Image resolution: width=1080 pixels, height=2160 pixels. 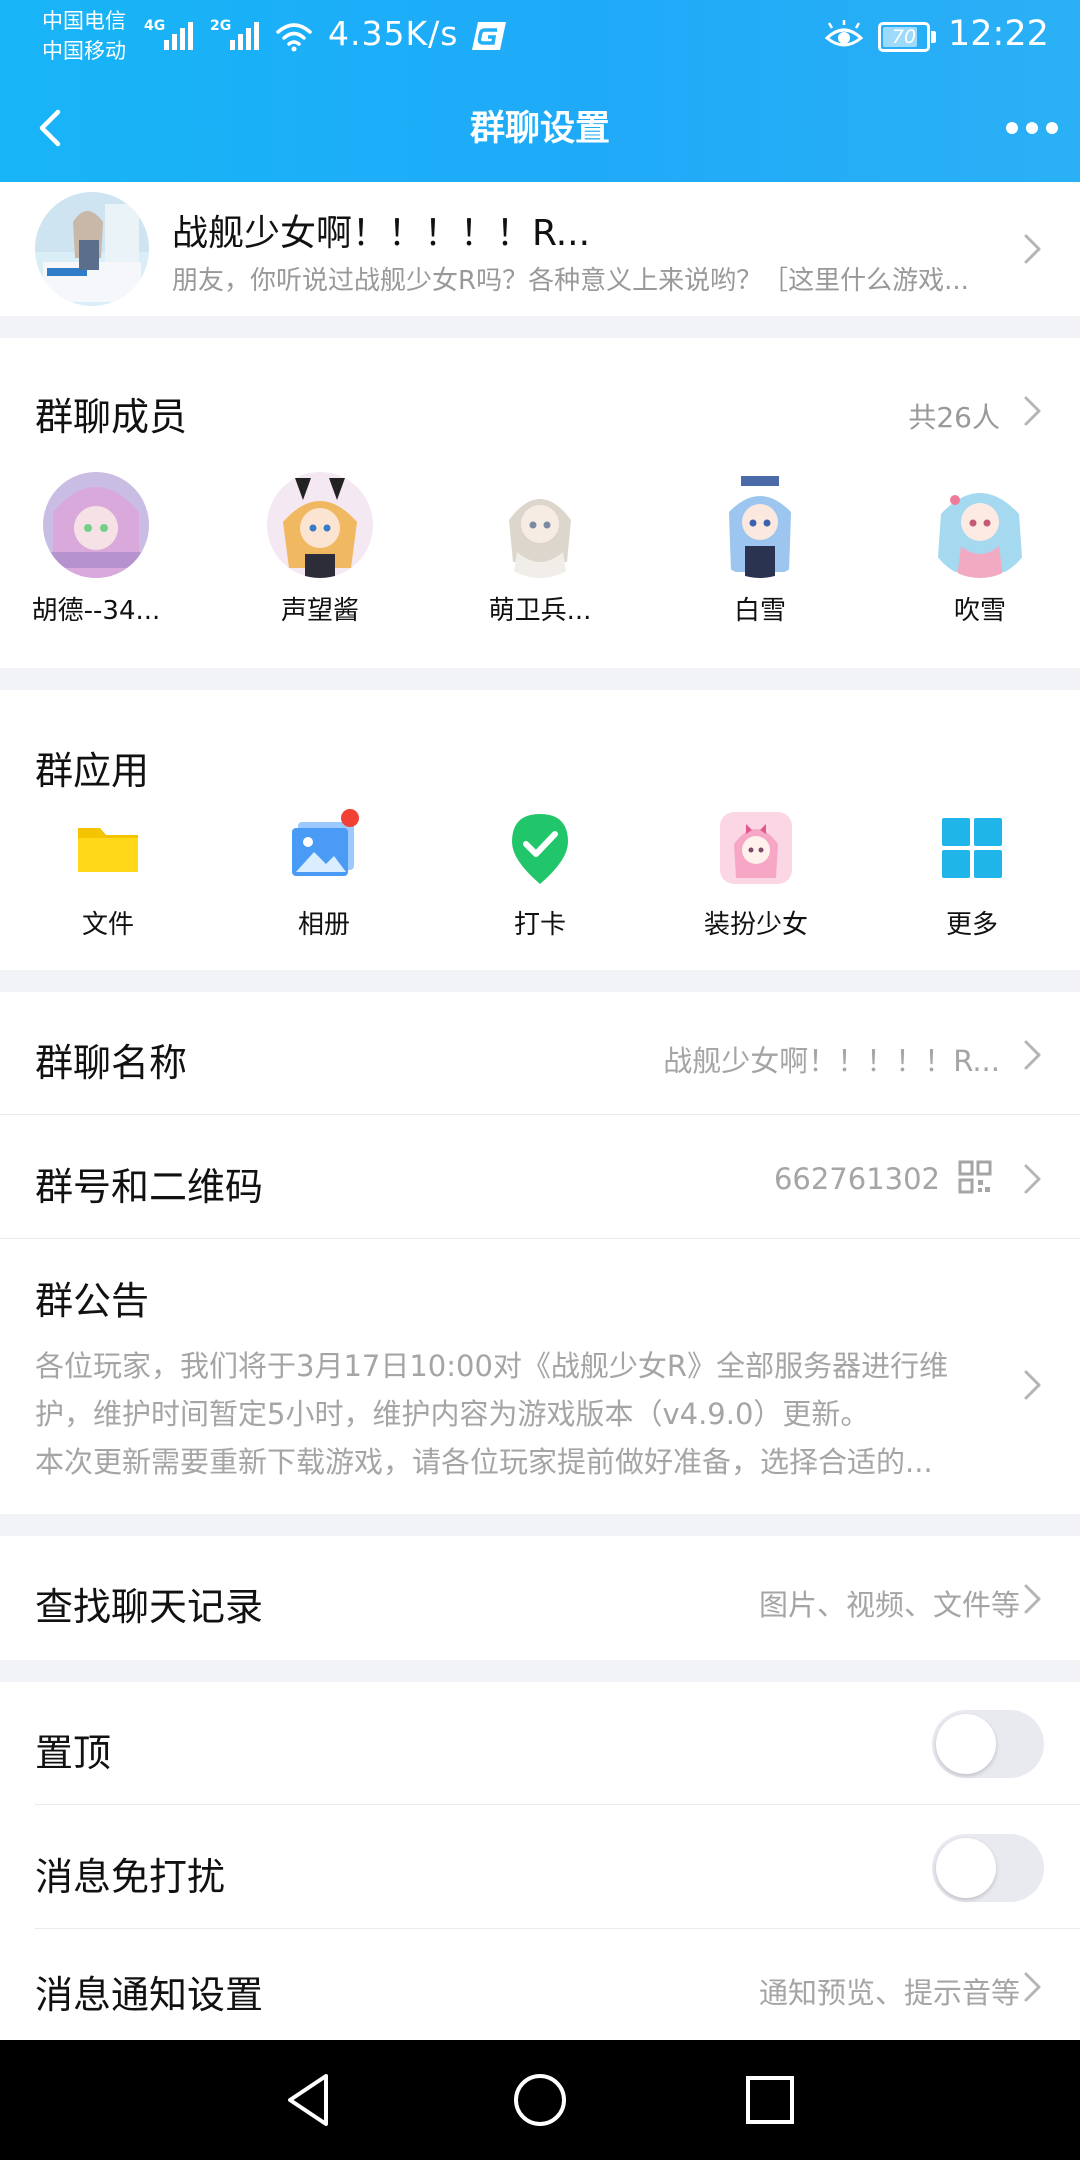 I want to click on group-apps-section: 群应用 文件 相册 打卡 装扮少女 更多, so click(x=540, y=830).